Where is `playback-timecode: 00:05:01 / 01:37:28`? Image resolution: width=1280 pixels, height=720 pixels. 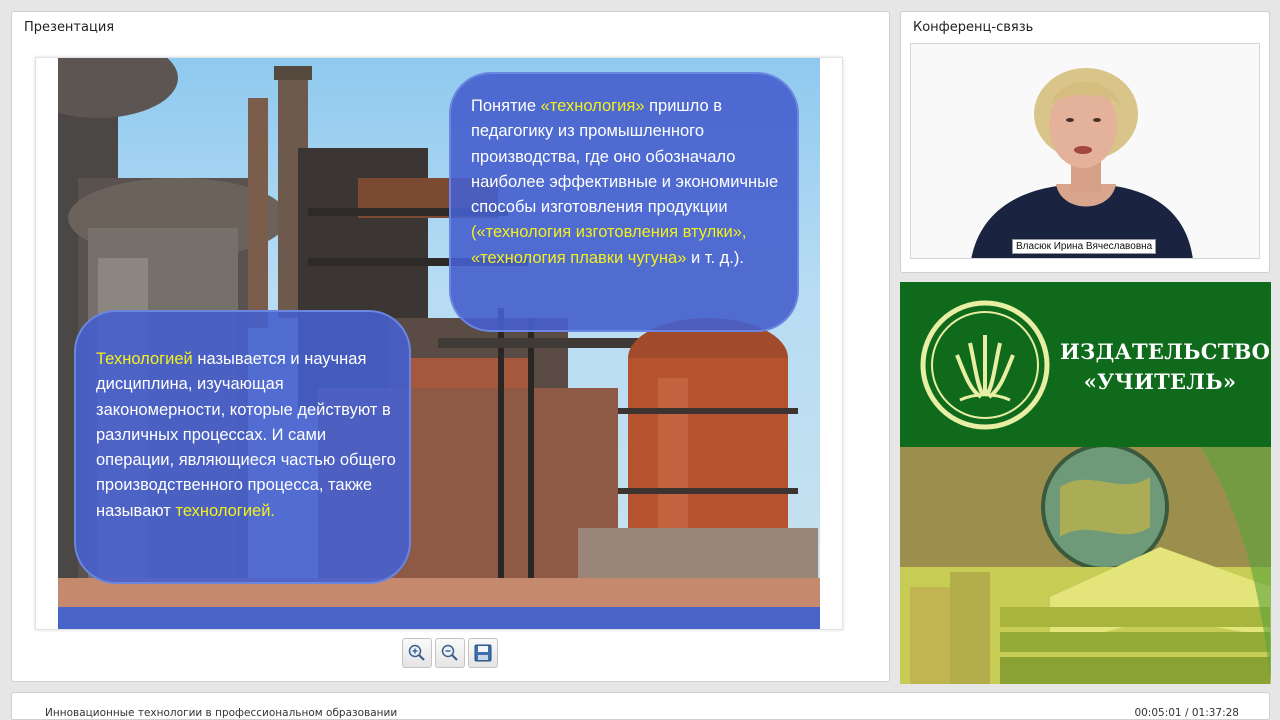
playback-timecode: 00:05:01 / 01:37:28 is located at coordinates (1186, 713).